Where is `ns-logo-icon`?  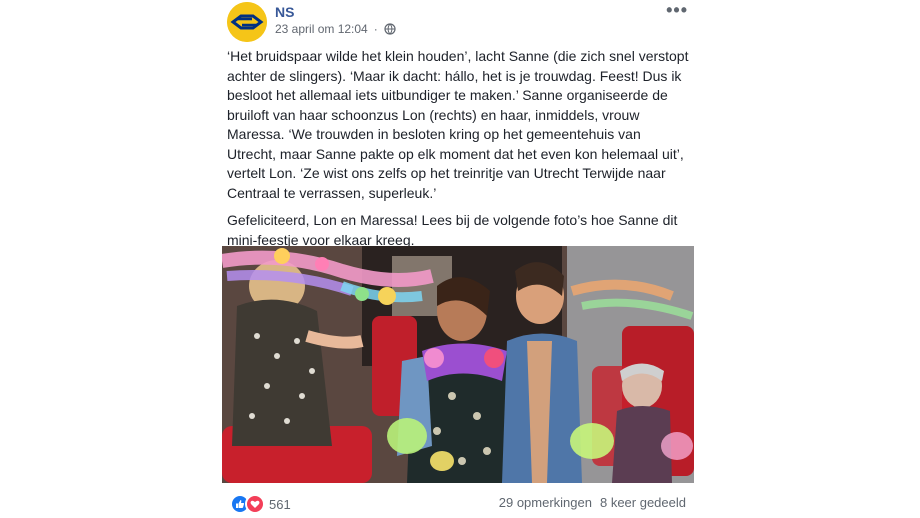 ns-logo-icon is located at coordinates (247, 22).